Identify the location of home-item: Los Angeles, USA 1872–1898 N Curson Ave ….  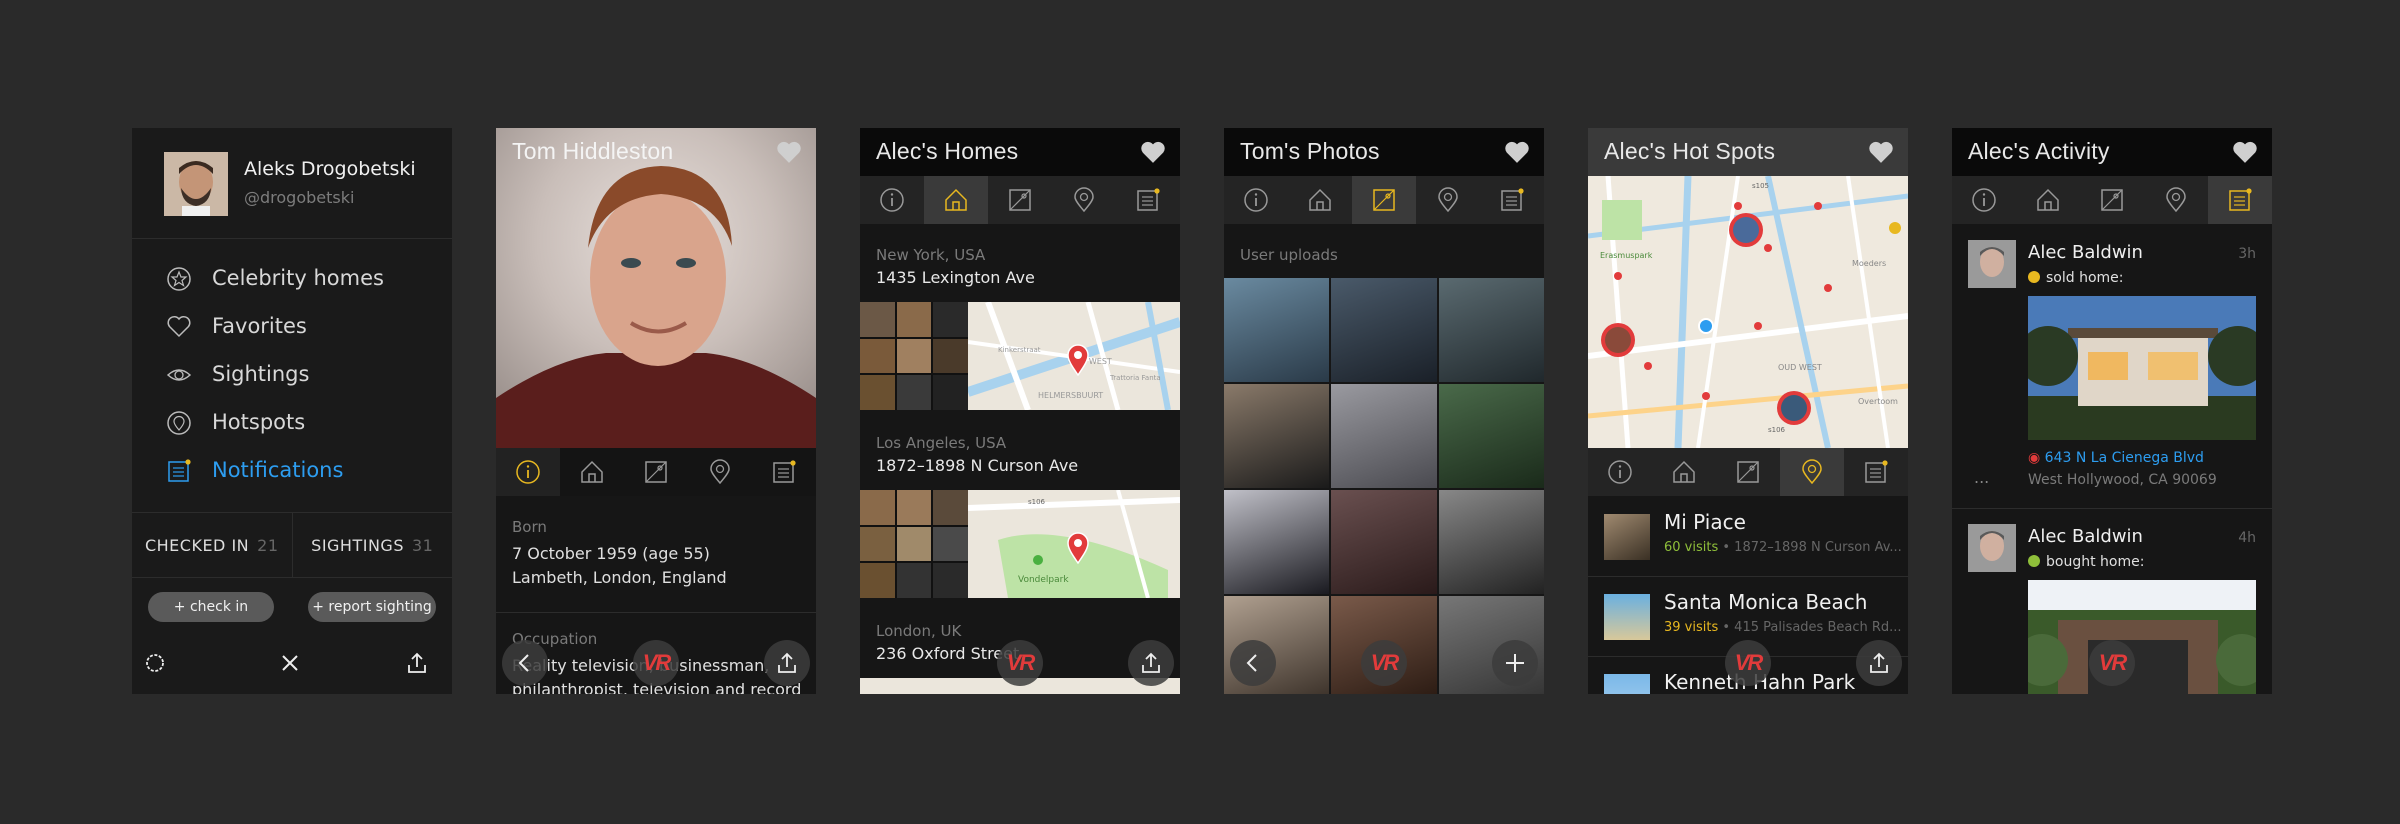
(1020, 516).